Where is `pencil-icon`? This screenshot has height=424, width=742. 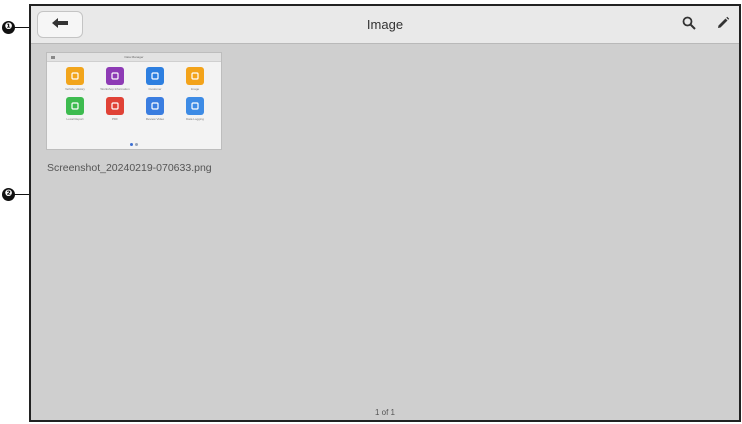 pencil-icon is located at coordinates (723, 25).